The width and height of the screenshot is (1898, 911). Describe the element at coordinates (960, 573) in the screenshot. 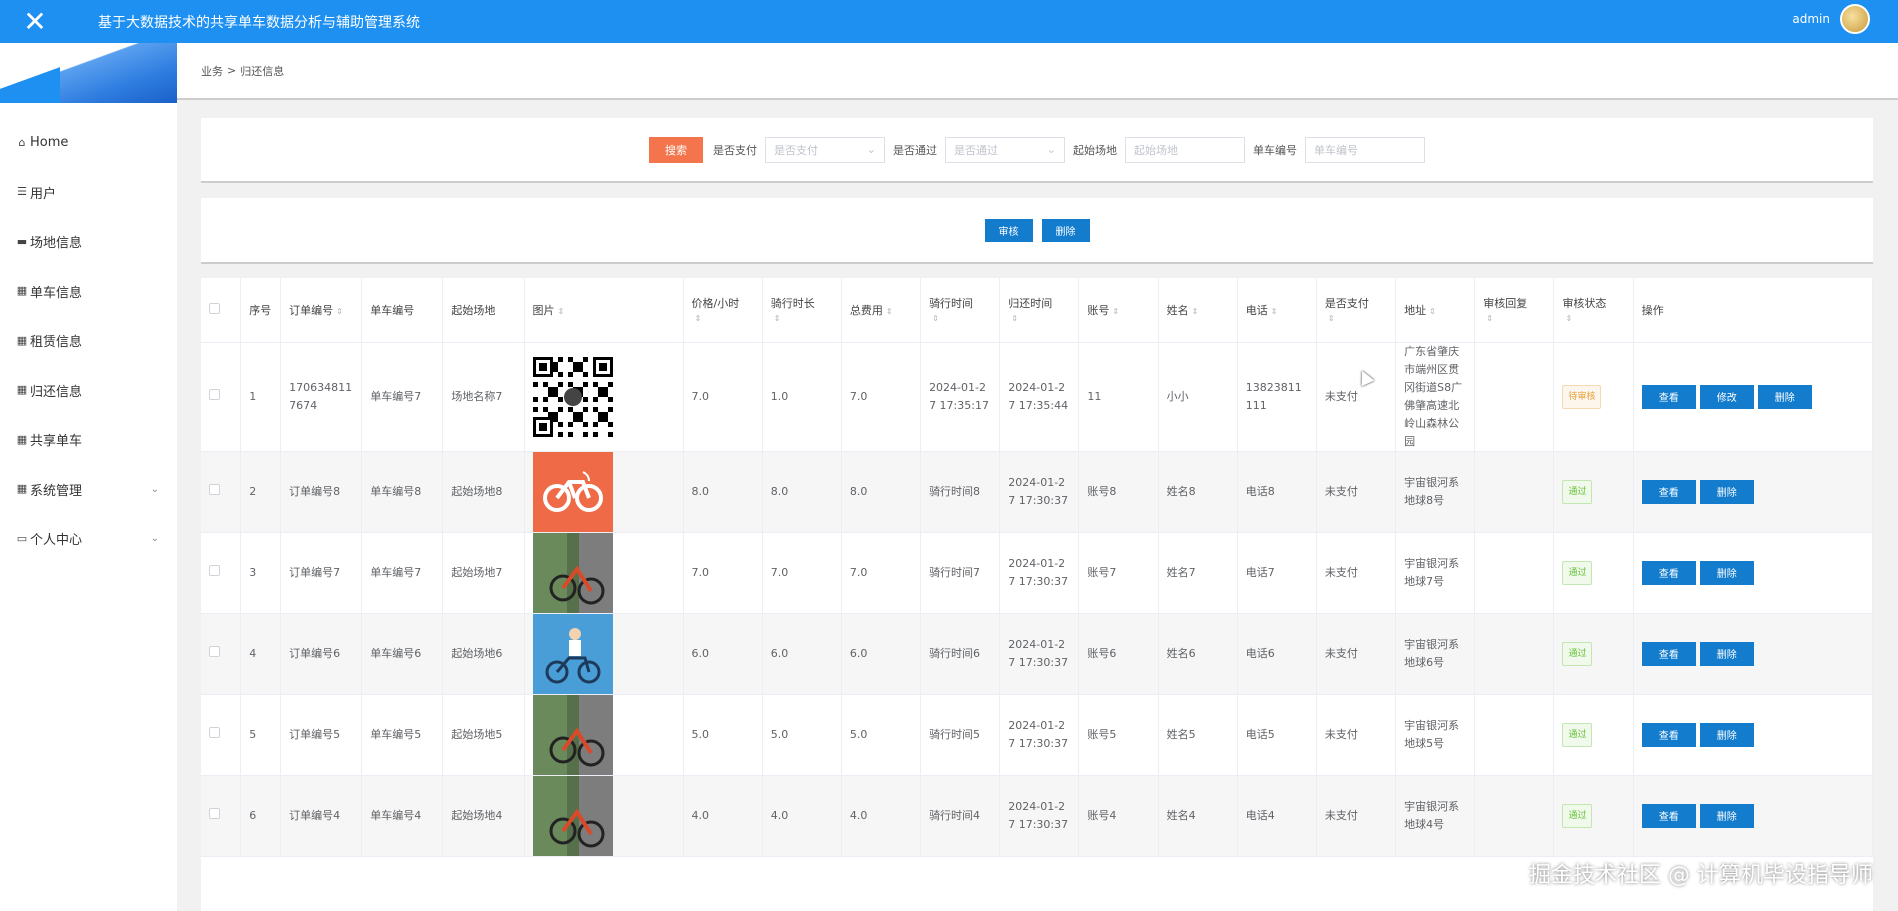

I see `cell-ride_time: 骑行时间7` at that location.